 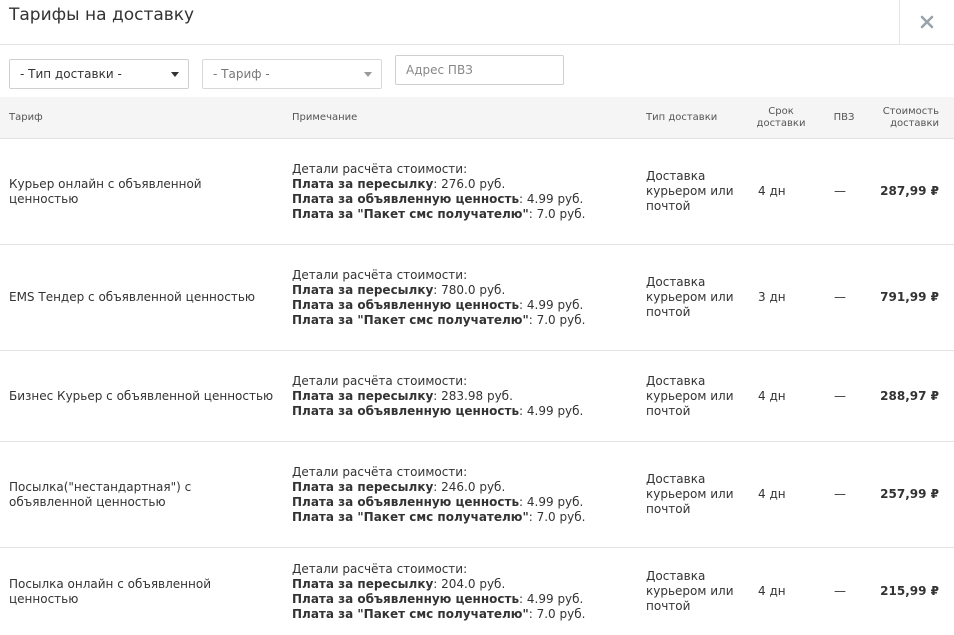 I want to click on tariff-name: Бизнес Курьер с объявленной ценностью, so click(x=141, y=395).